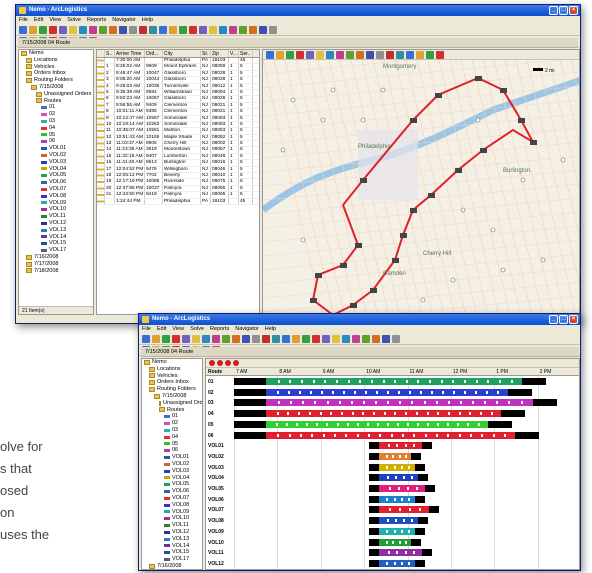 This screenshot has width=592, height=573. What do you see at coordinates (161, 329) in the screenshot?
I see `menu-item-edit: Edit` at bounding box center [161, 329].